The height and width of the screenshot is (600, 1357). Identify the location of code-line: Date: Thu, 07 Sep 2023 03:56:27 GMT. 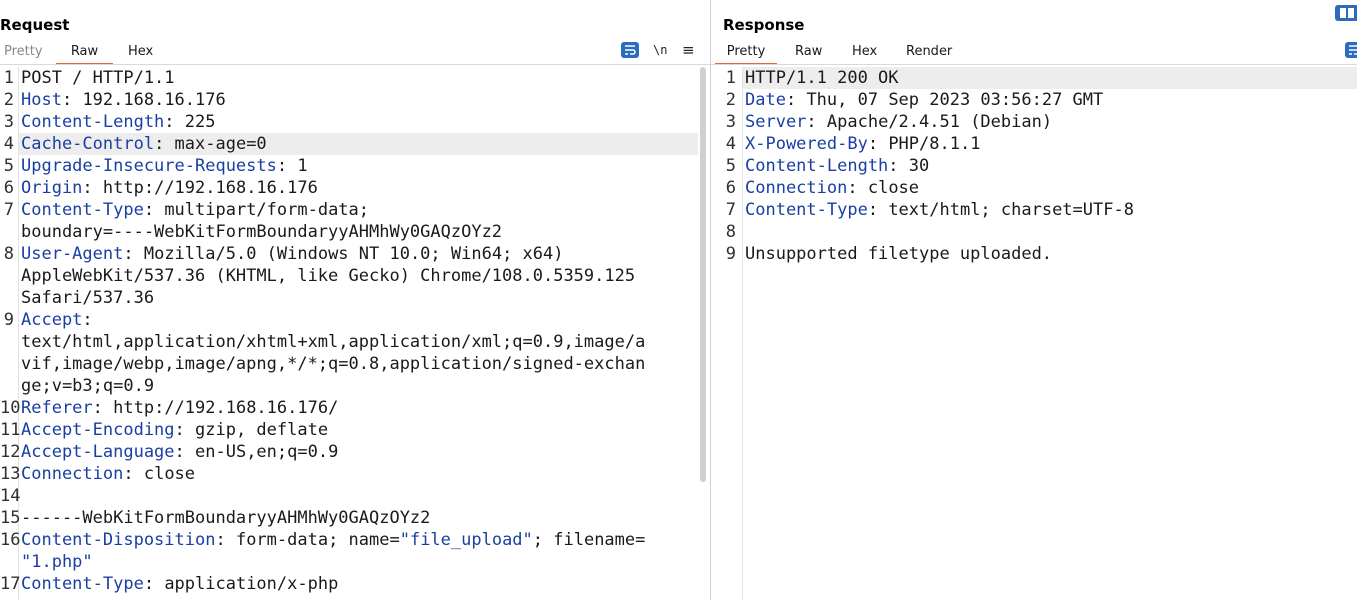
(924, 100).